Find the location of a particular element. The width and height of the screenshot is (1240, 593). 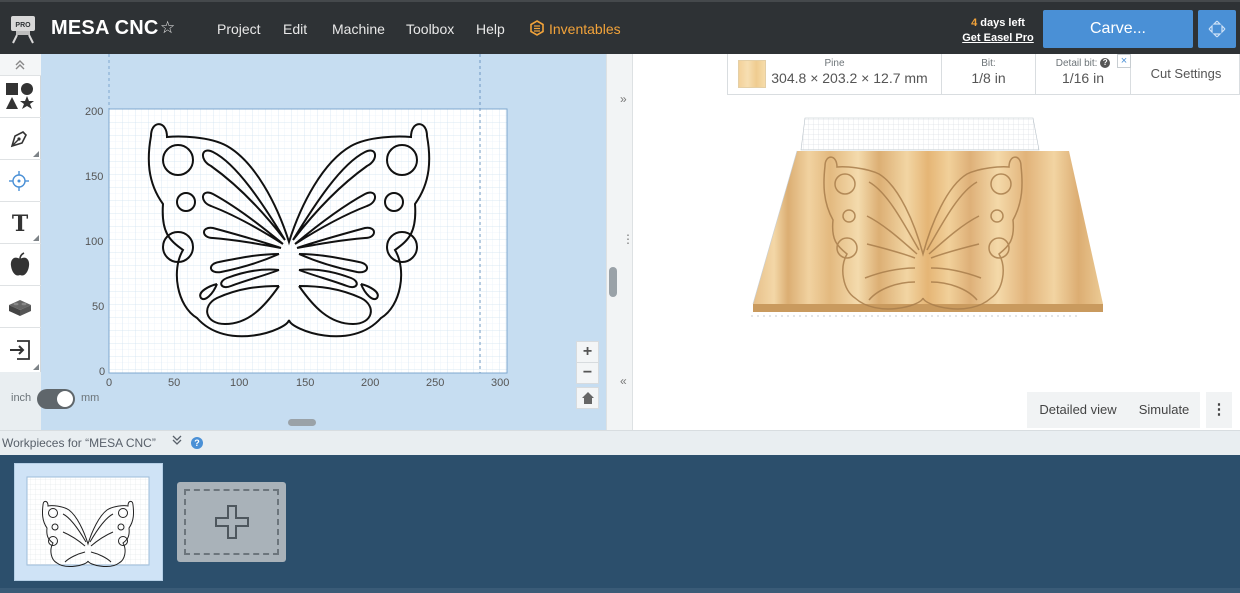

home-view-button is located at coordinates (587, 398).